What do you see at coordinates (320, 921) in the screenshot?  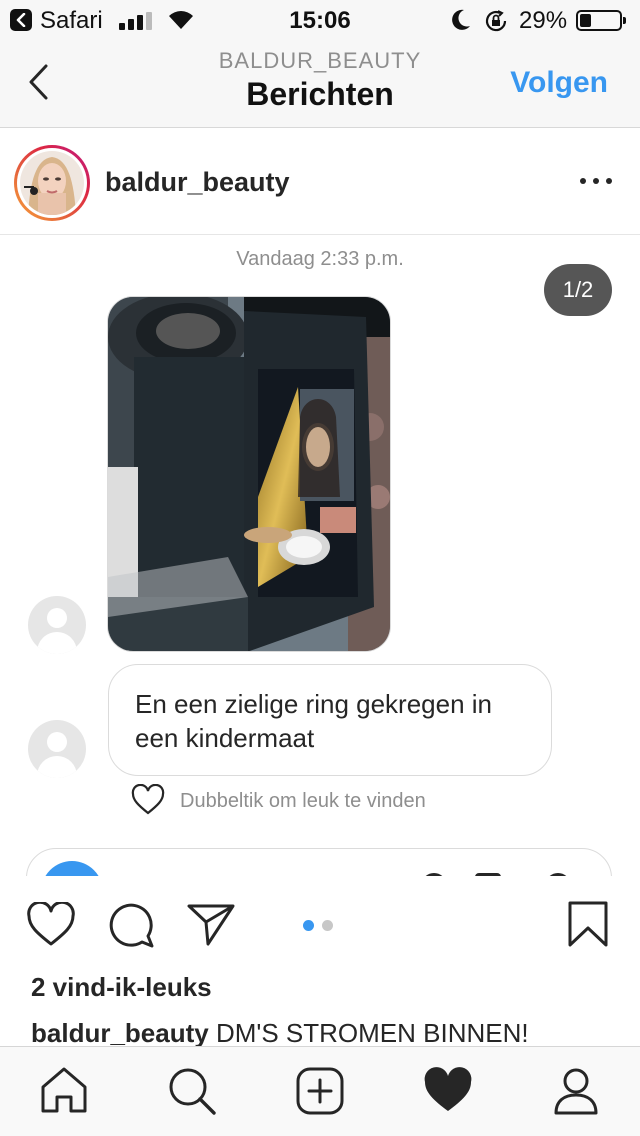 I see `post-action-bar` at bounding box center [320, 921].